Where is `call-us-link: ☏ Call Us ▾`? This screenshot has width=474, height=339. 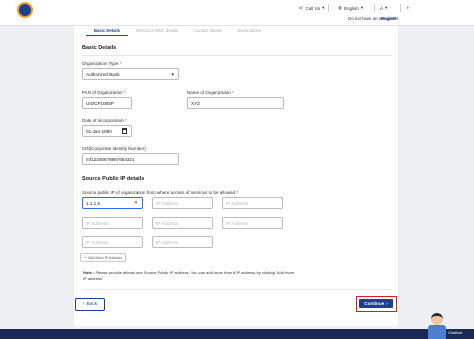
call-us-link: ☏ Call Us ▾ is located at coordinates (311, 8).